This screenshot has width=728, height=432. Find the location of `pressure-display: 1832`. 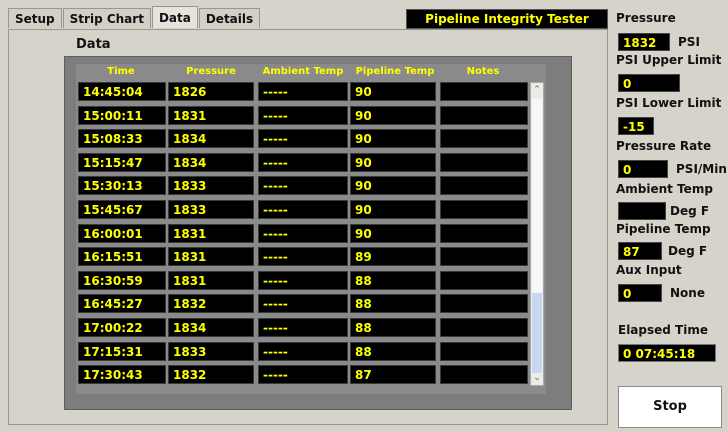

pressure-display: 1832 is located at coordinates (644, 42).